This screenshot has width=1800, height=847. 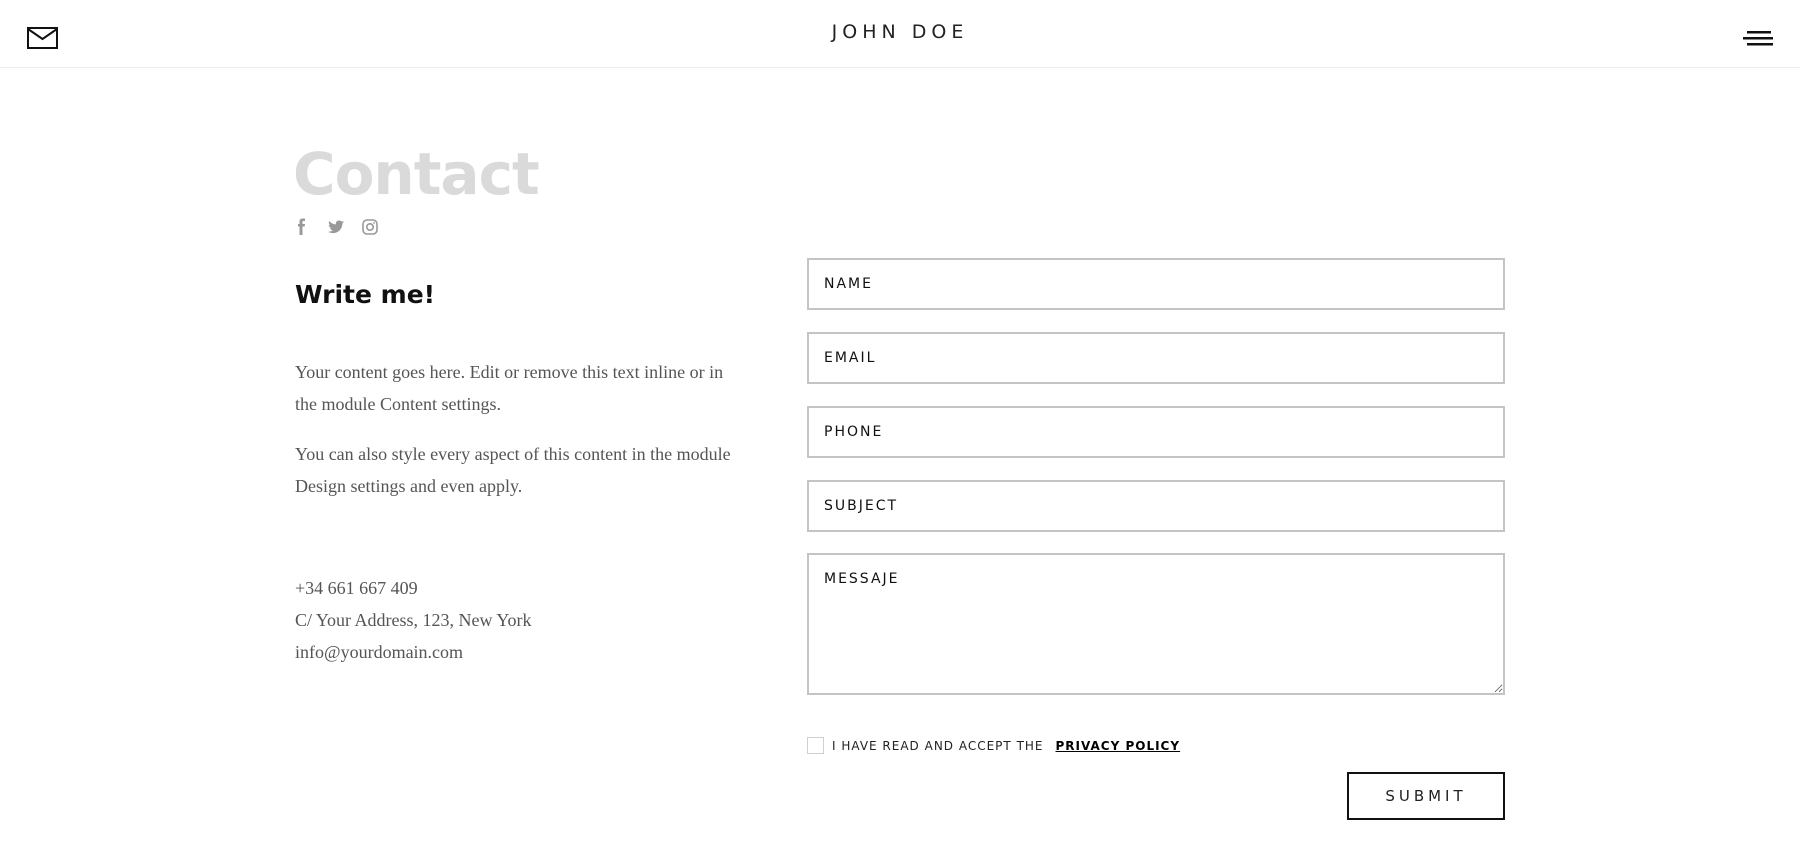 I want to click on message-textarea, so click(x=1156, y=624).